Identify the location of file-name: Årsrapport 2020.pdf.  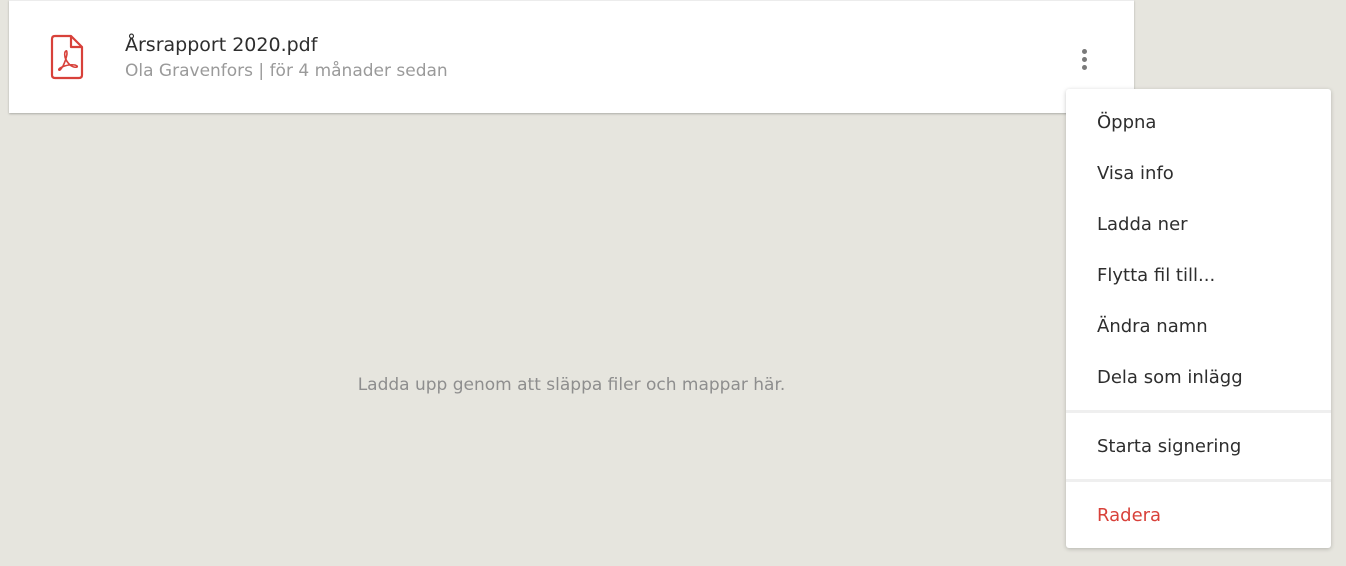
(221, 45).